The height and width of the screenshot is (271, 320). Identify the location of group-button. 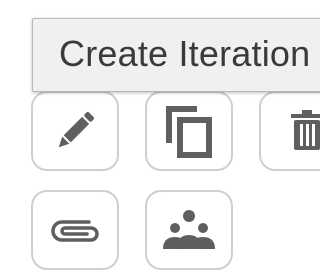
(189, 230).